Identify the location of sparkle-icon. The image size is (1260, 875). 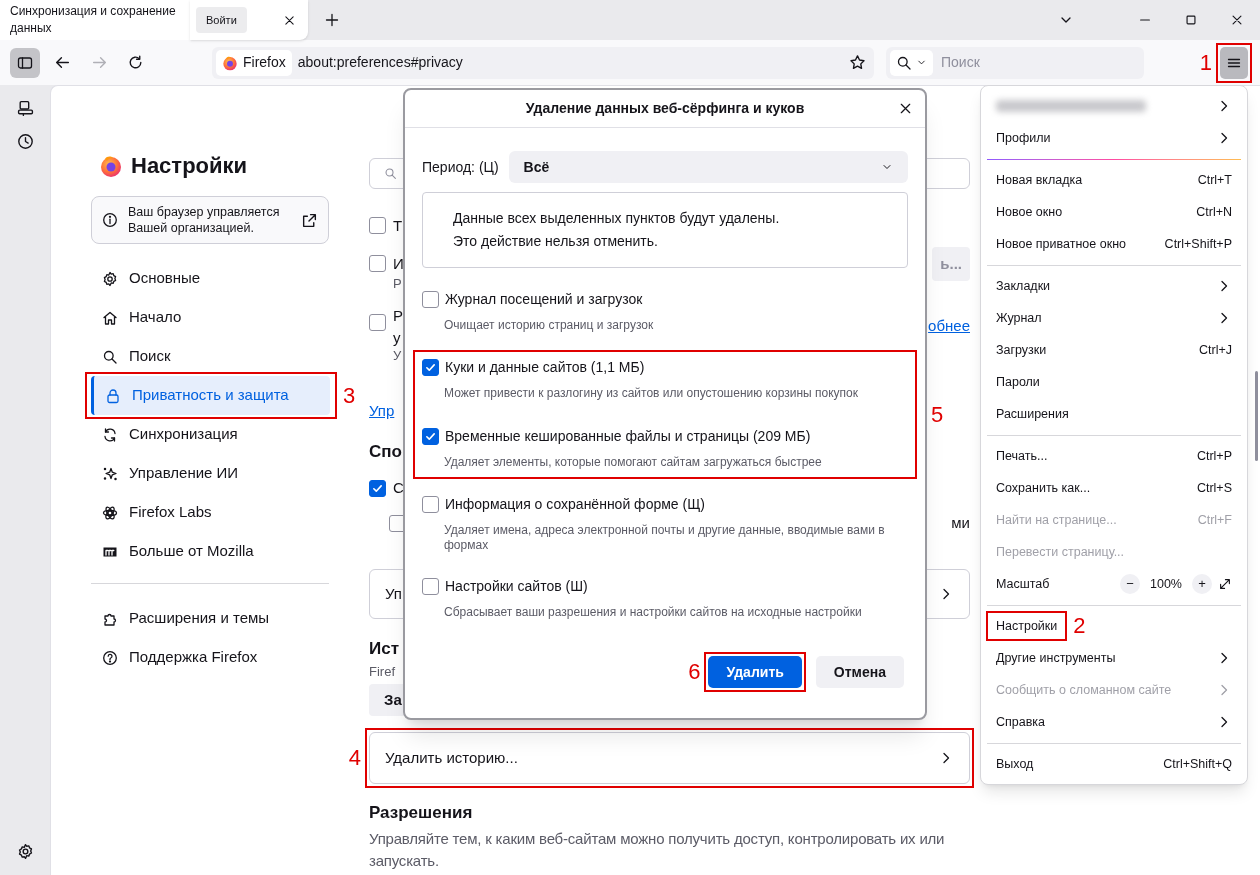
(110, 473).